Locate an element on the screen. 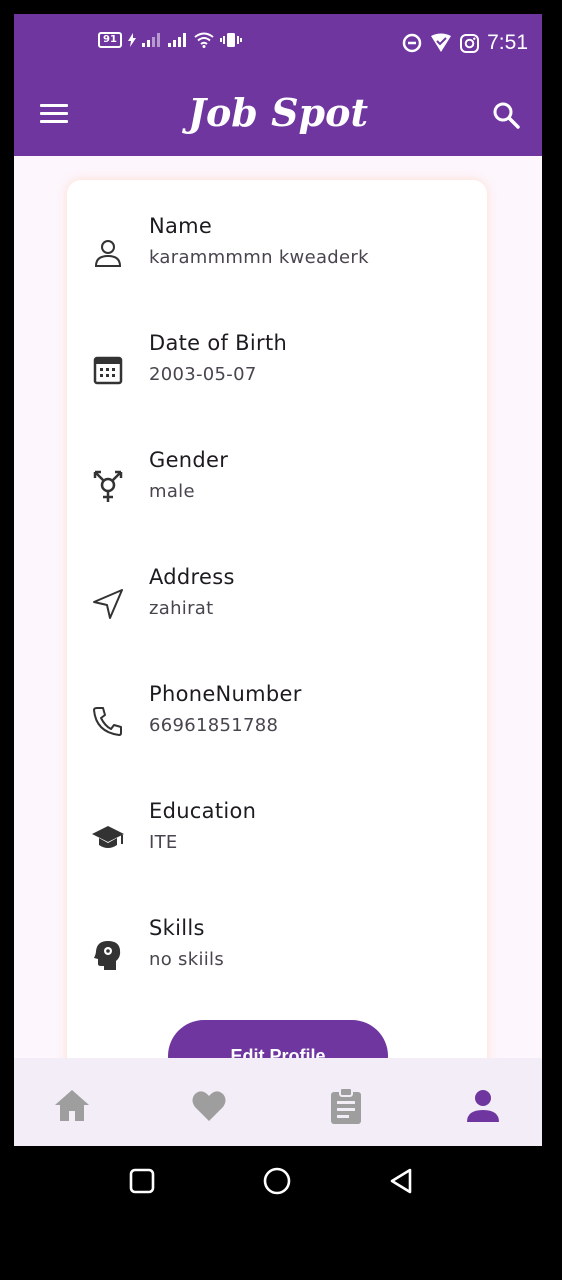  profile-field-date-of-birth: Date of Birth 2003-05-07 is located at coordinates (277, 389).